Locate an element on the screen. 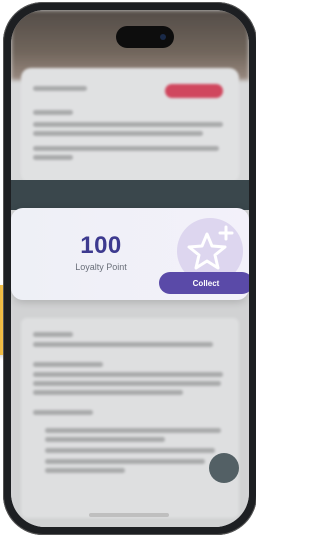 This screenshot has height=535, width=320. loyalty-point-card: 100 Loyalty Point Collect is located at coordinates (130, 254).